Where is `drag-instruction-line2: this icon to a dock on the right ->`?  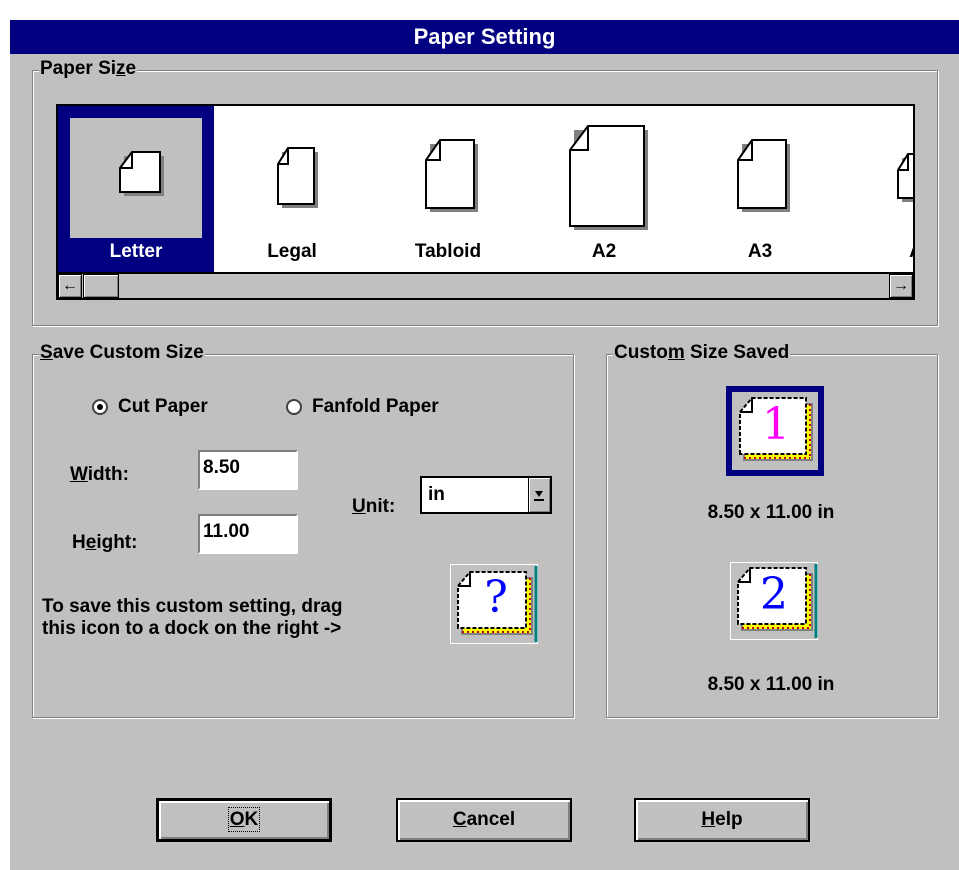 drag-instruction-line2: this icon to a dock on the right -> is located at coordinates (192, 628).